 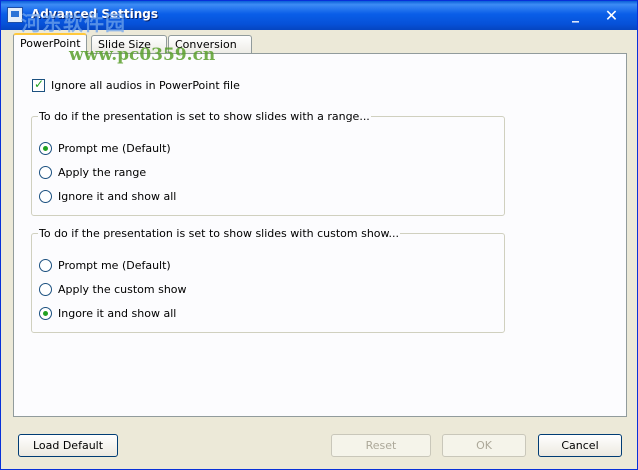 I want to click on custom-option-apply: Apply the custom show, so click(x=113, y=289).